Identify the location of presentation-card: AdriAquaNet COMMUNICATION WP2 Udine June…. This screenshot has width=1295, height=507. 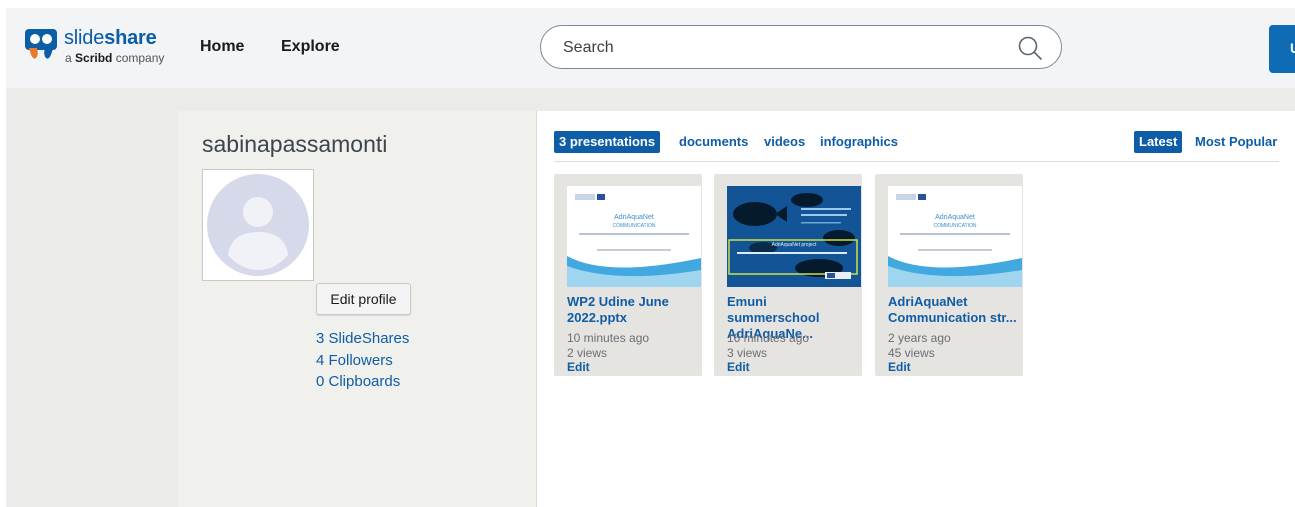
(628, 275).